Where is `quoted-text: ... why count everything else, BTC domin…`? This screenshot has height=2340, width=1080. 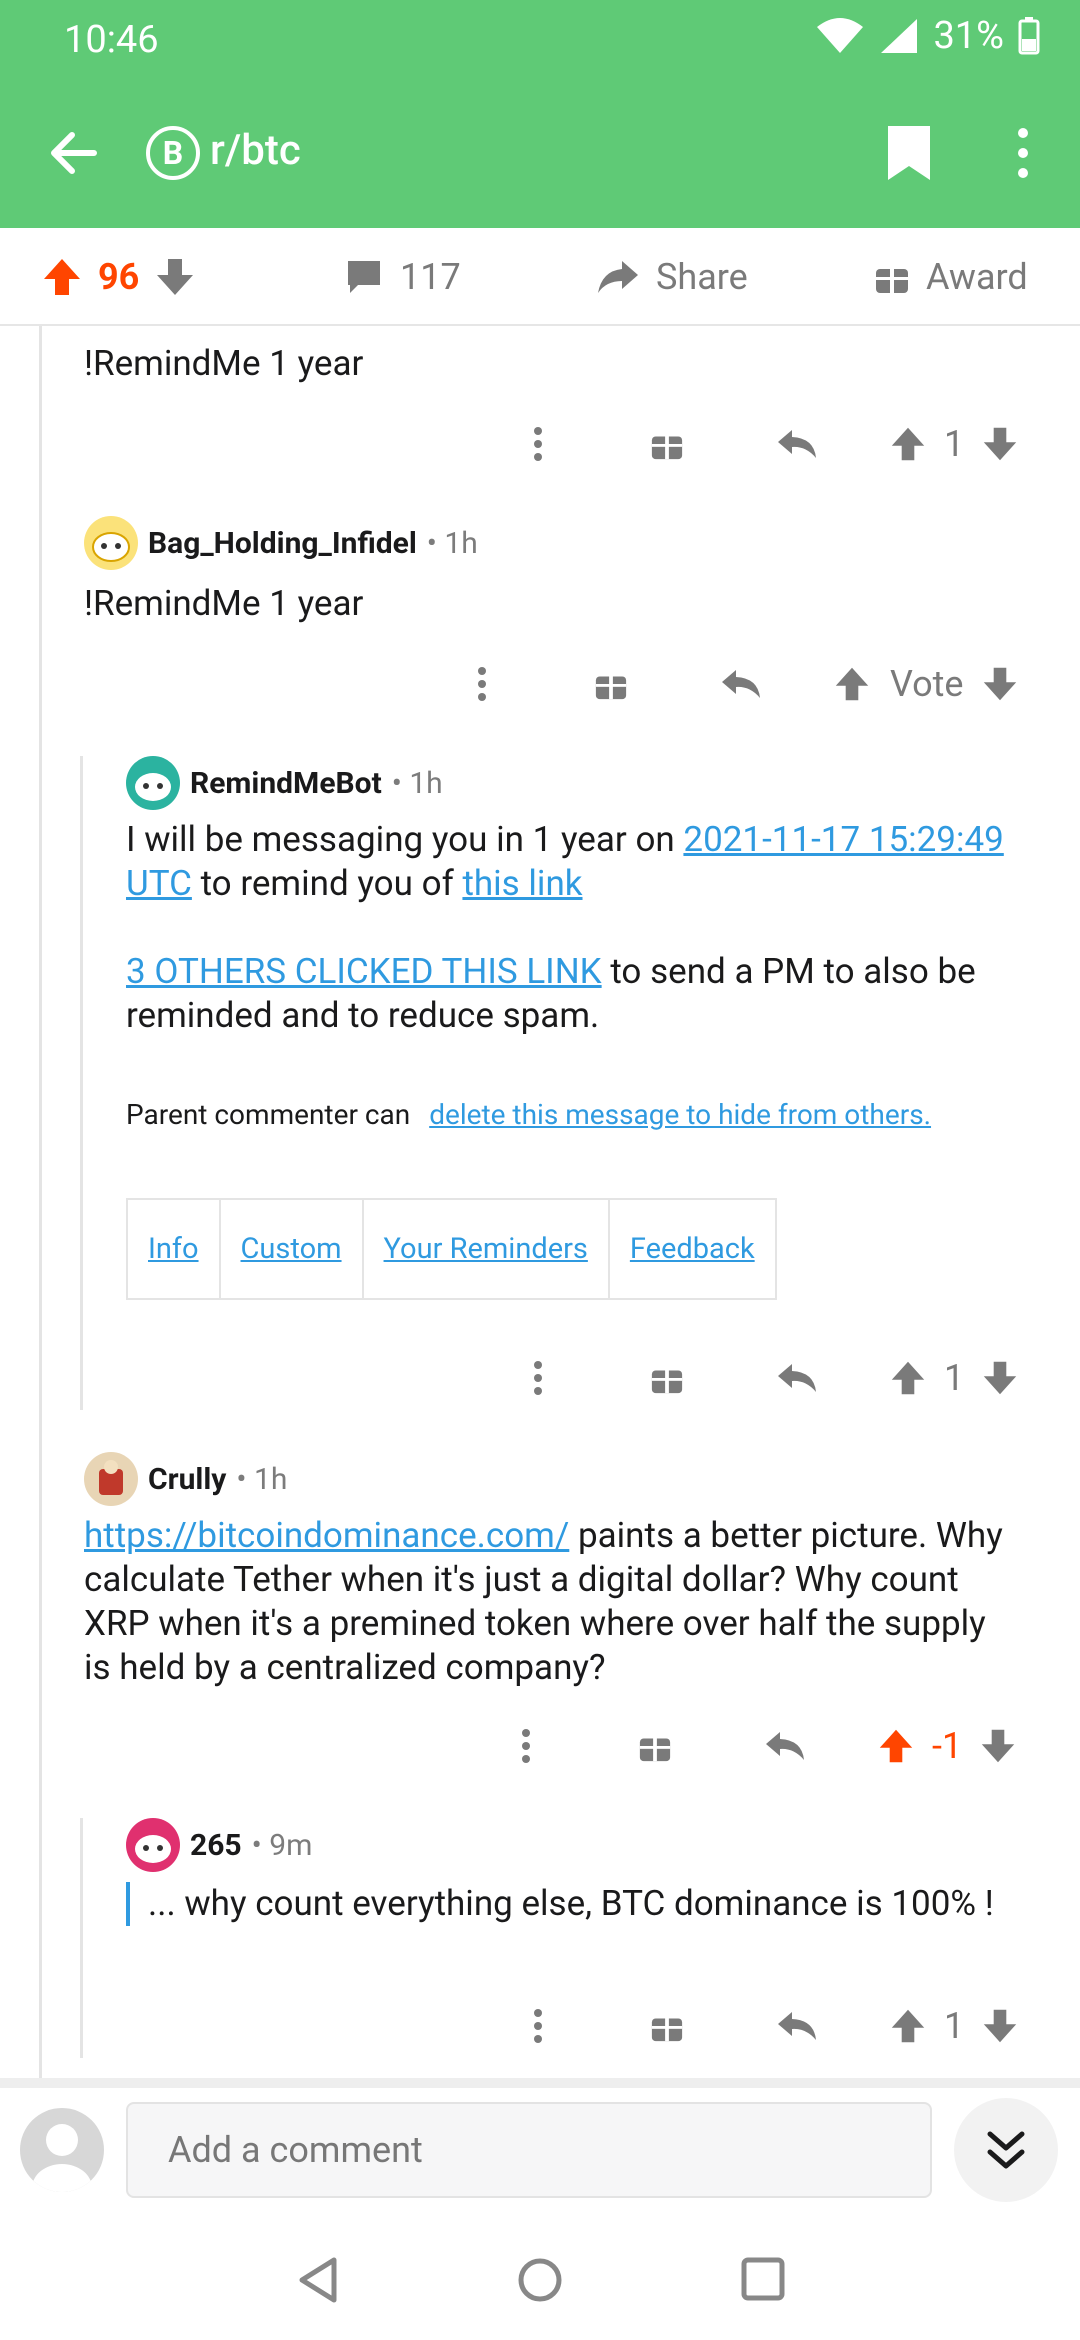 quoted-text: ... why count everything else, BTC domin… is located at coordinates (571, 1903).